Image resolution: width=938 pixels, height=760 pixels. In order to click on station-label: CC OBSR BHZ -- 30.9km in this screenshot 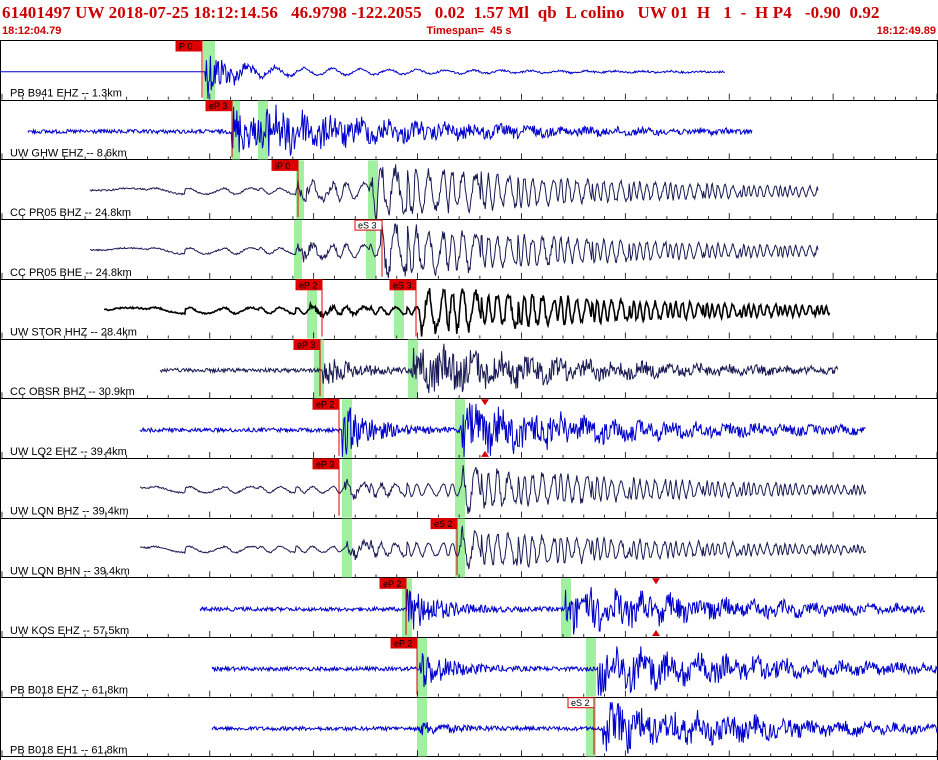, I will do `click(72, 392)`.